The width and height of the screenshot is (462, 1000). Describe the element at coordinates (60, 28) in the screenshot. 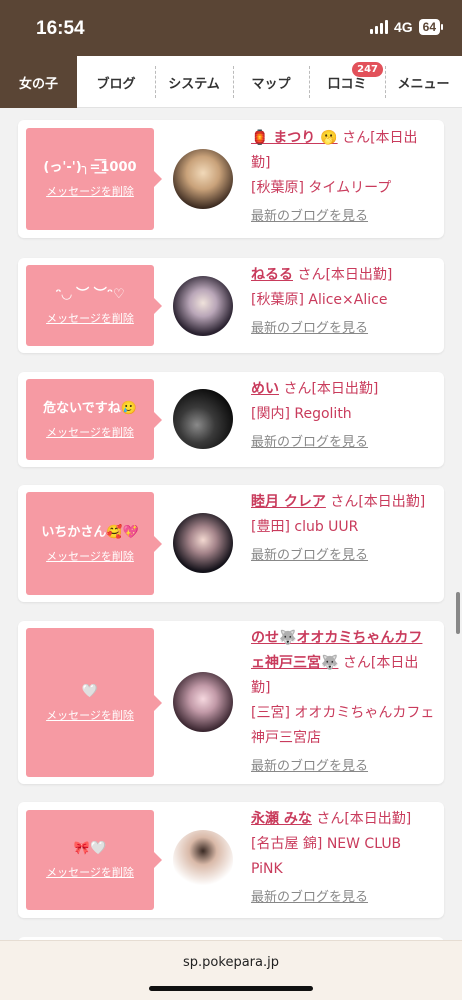

I see `status-time: 16:54` at that location.